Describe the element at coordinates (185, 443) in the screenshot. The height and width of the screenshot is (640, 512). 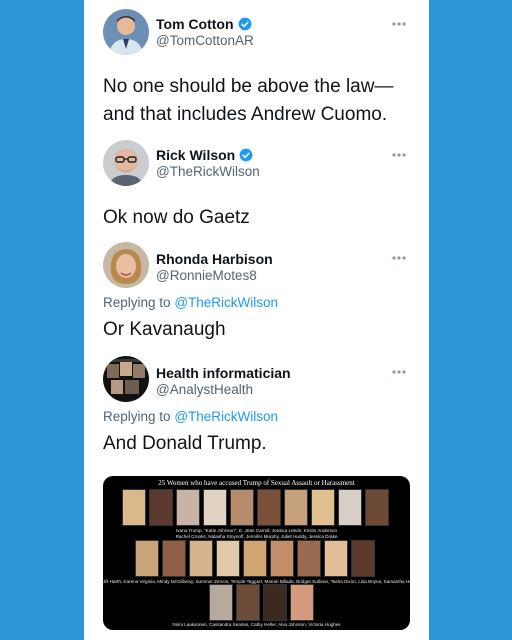
I see `tweet-text-line: And Donald Trump.` at that location.